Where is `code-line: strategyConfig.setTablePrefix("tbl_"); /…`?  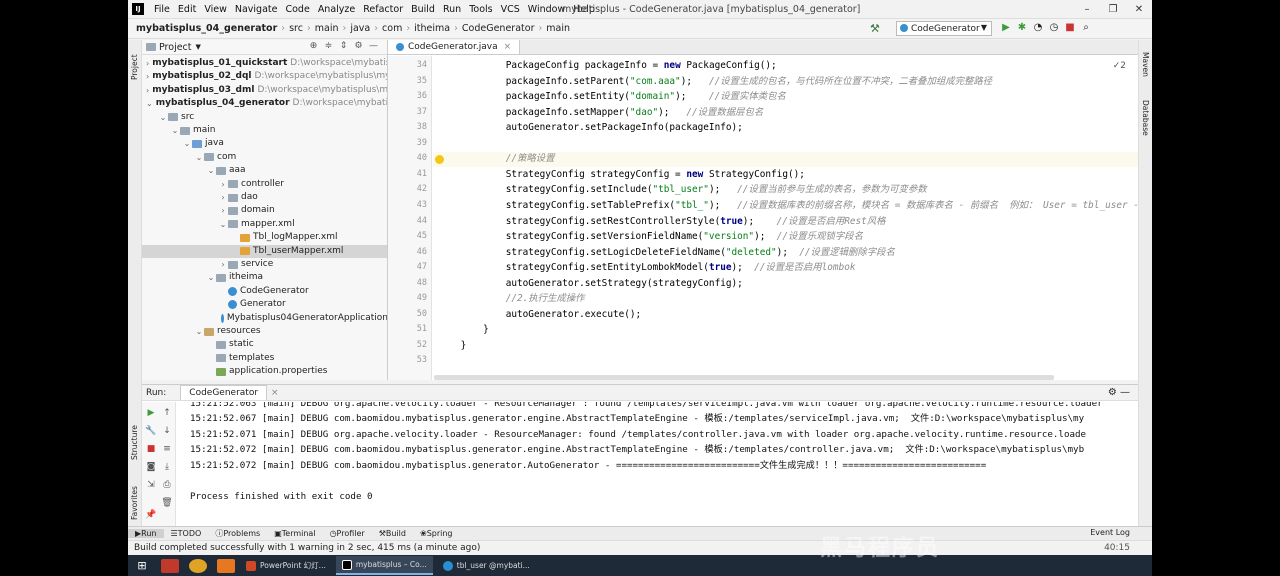
code-line: strategyConfig.setTablePrefix("tbl_"); /… is located at coordinates (788, 205).